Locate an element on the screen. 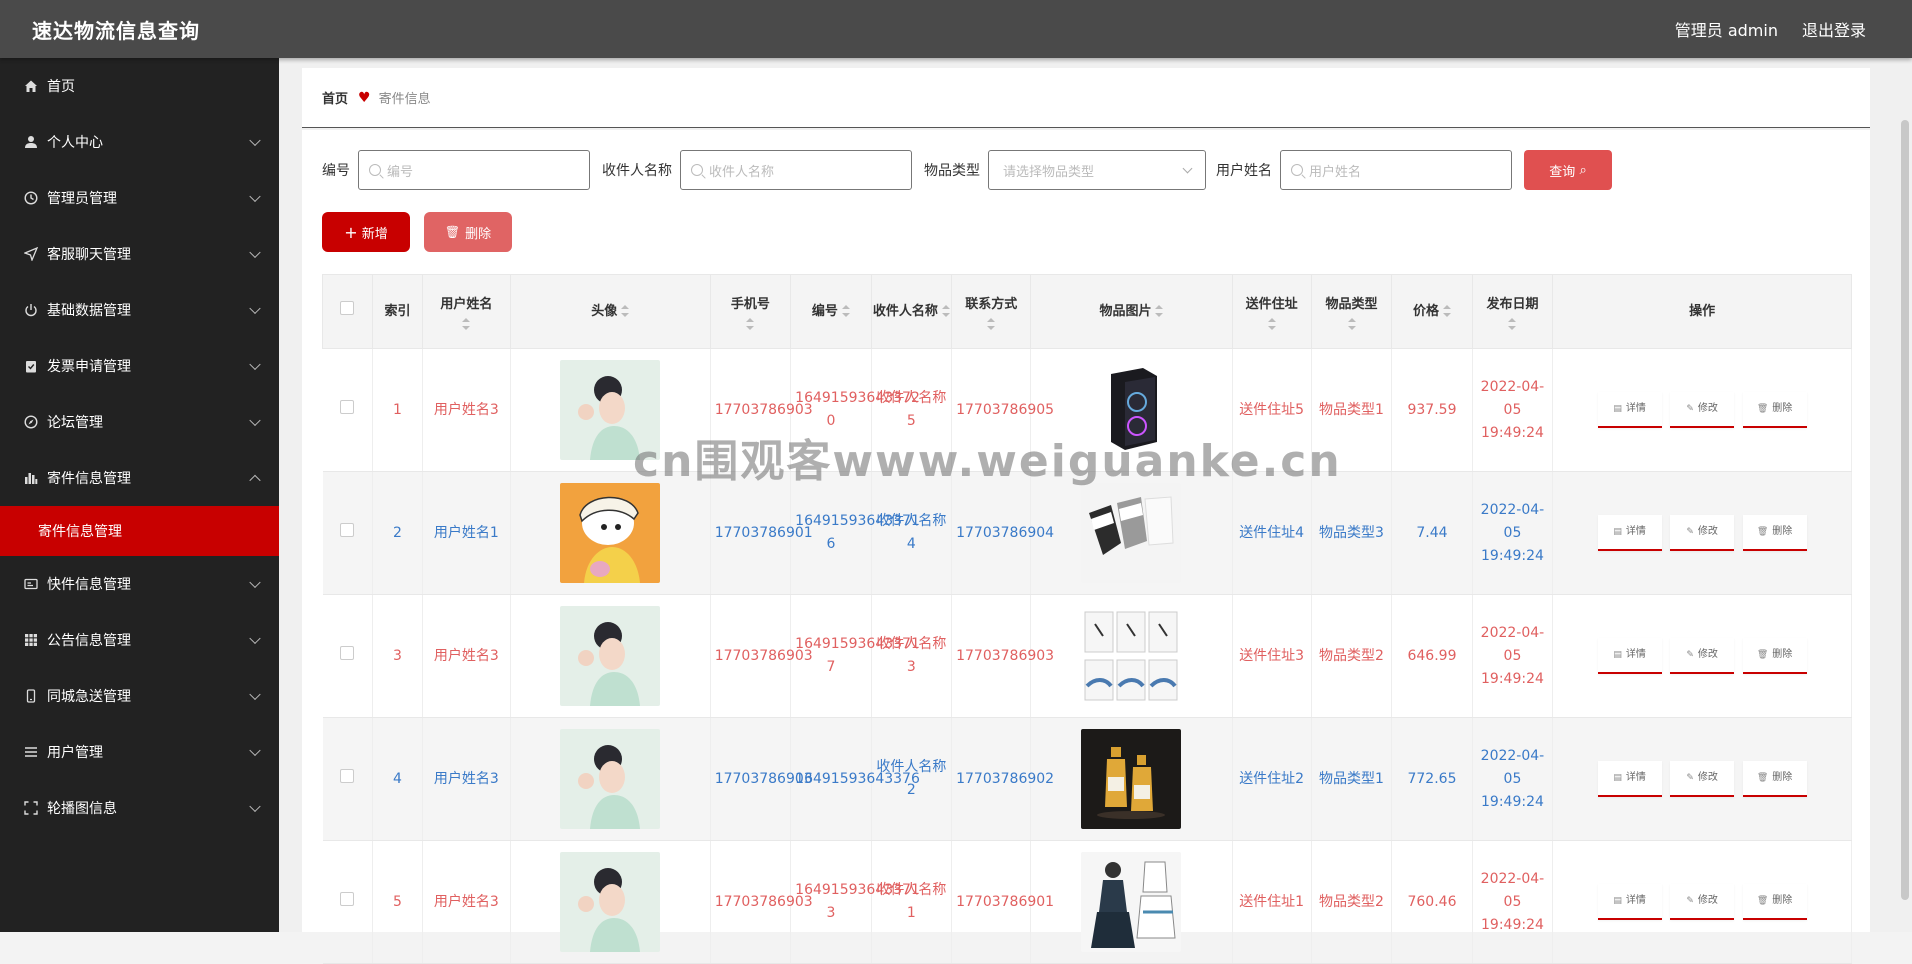  cell-phone: 17703786903 is located at coordinates (761, 902).